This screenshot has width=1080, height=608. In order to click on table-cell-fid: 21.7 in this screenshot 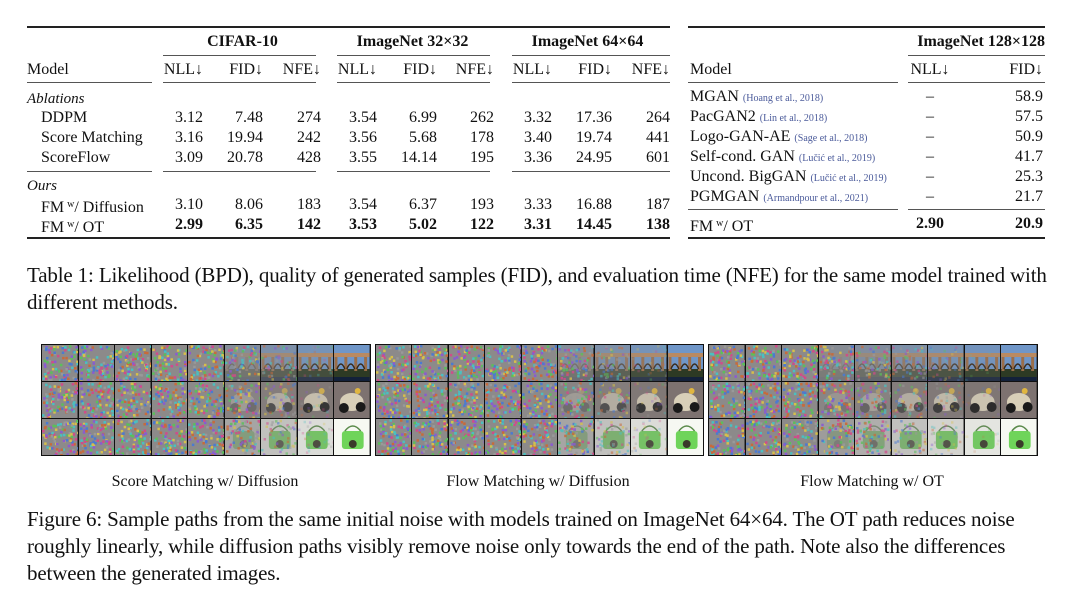, I will do `click(1029, 196)`.